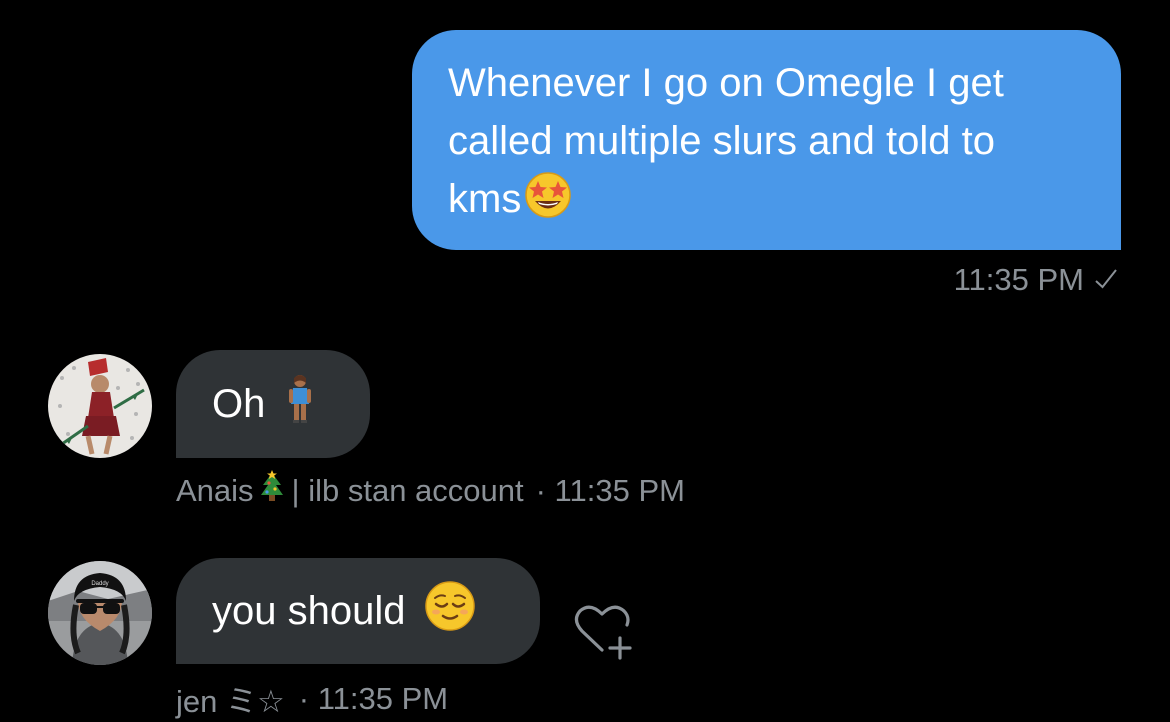 The image size is (1170, 722). What do you see at coordinates (407, 490) in the screenshot?
I see `sender-bio: | ilb stan account` at bounding box center [407, 490].